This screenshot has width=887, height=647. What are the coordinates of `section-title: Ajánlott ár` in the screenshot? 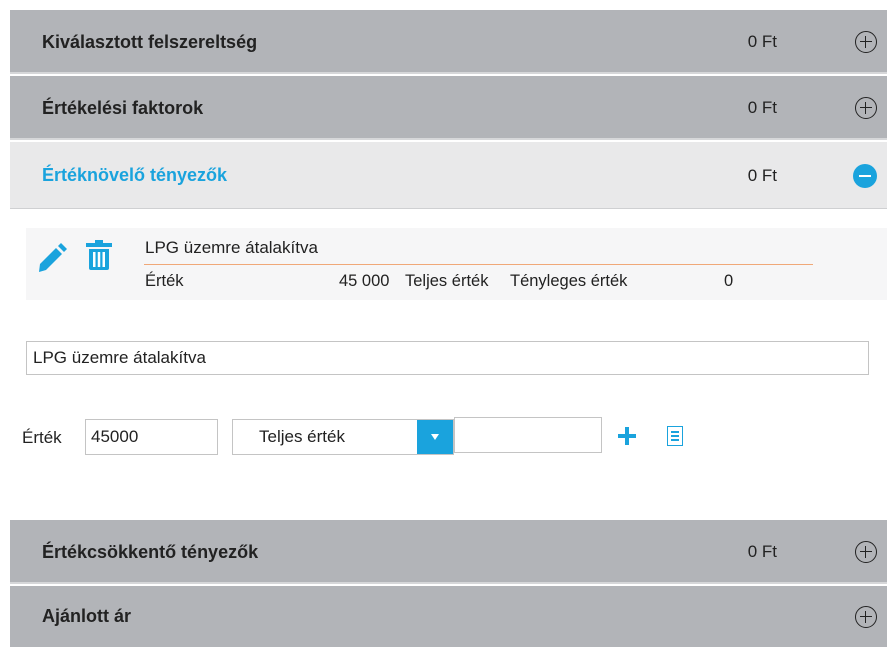 It's located at (87, 616).